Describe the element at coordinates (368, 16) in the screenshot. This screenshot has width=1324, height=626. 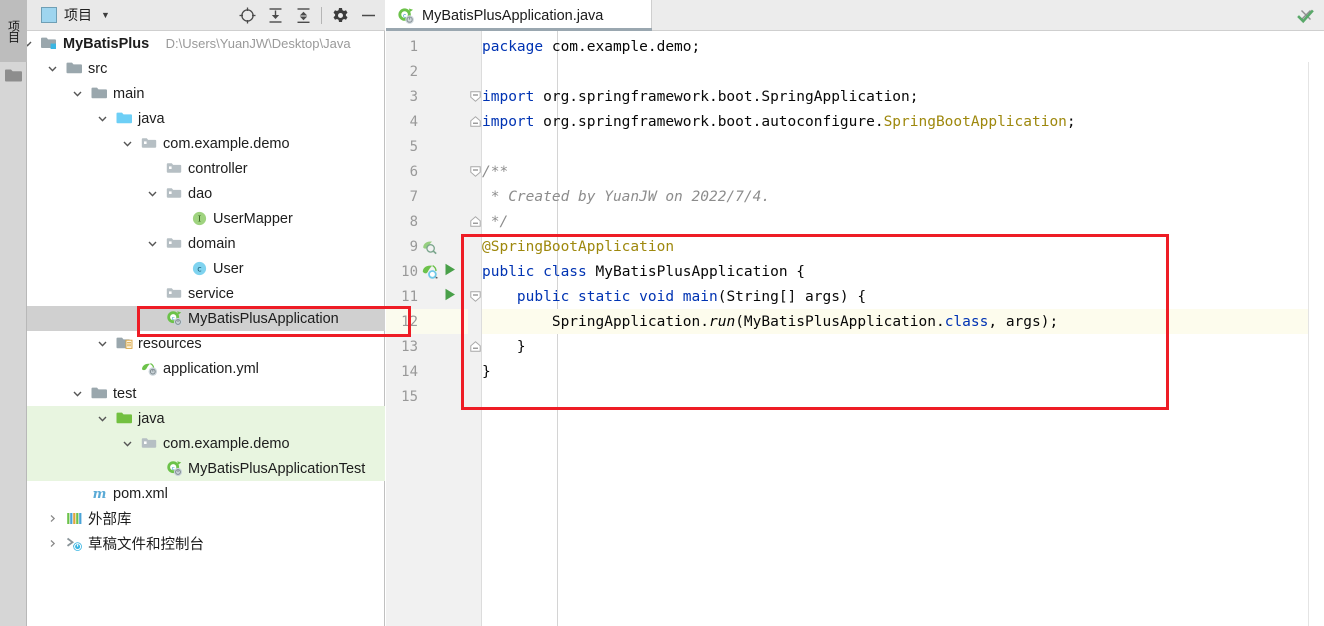
I see `hide-panel-icon` at that location.